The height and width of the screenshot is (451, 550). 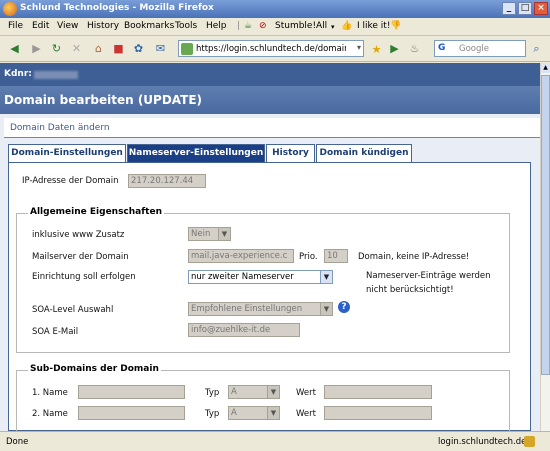 I want to click on setup-note-line2: nicht berücksichtigt!, so click(x=410, y=290).